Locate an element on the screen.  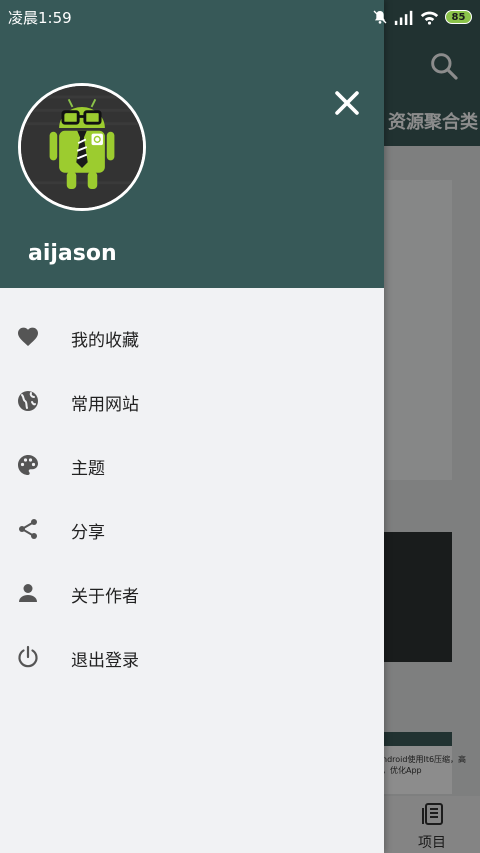
avatar is located at coordinates (82, 147).